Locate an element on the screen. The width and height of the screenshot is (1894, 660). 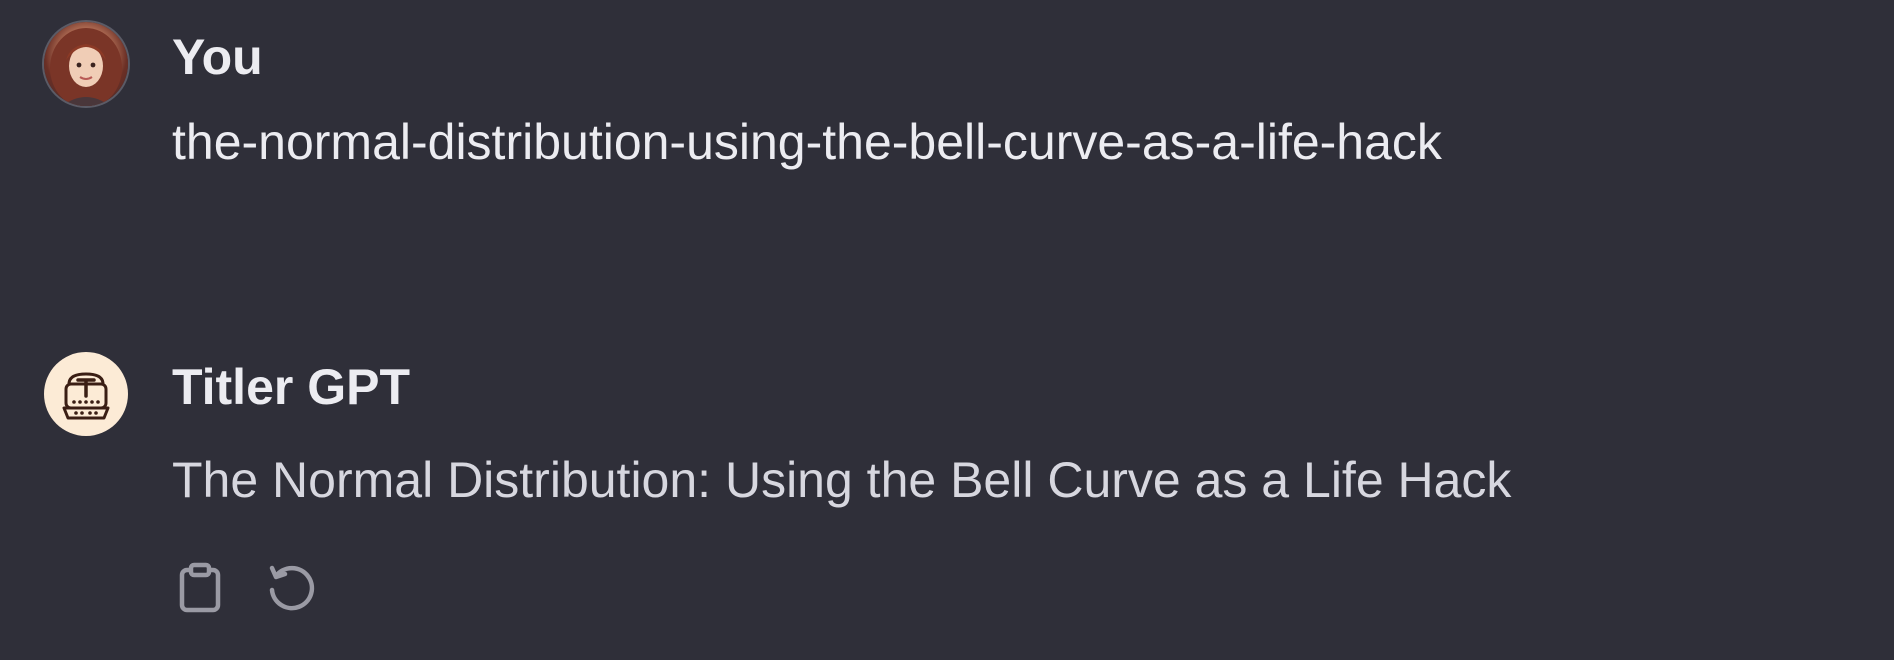
user-portrait-avatar is located at coordinates (86, 67).